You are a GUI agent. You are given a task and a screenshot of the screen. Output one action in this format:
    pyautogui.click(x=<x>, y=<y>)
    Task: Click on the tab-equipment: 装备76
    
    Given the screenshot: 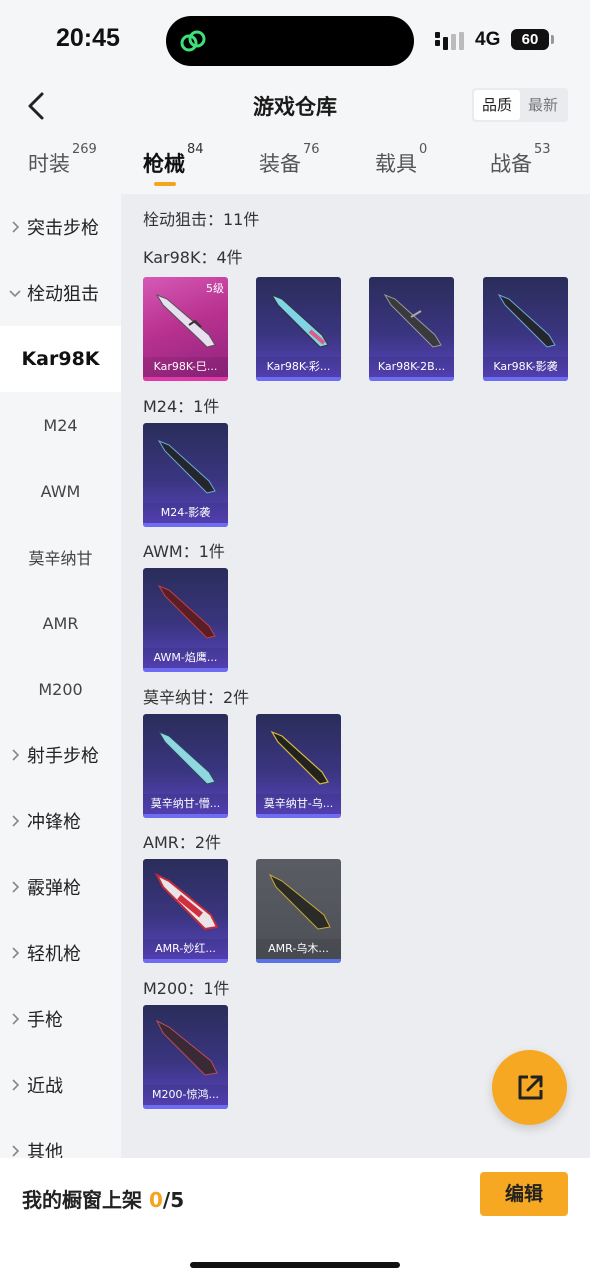 What is the action you would take?
    pyautogui.click(x=289, y=160)
    